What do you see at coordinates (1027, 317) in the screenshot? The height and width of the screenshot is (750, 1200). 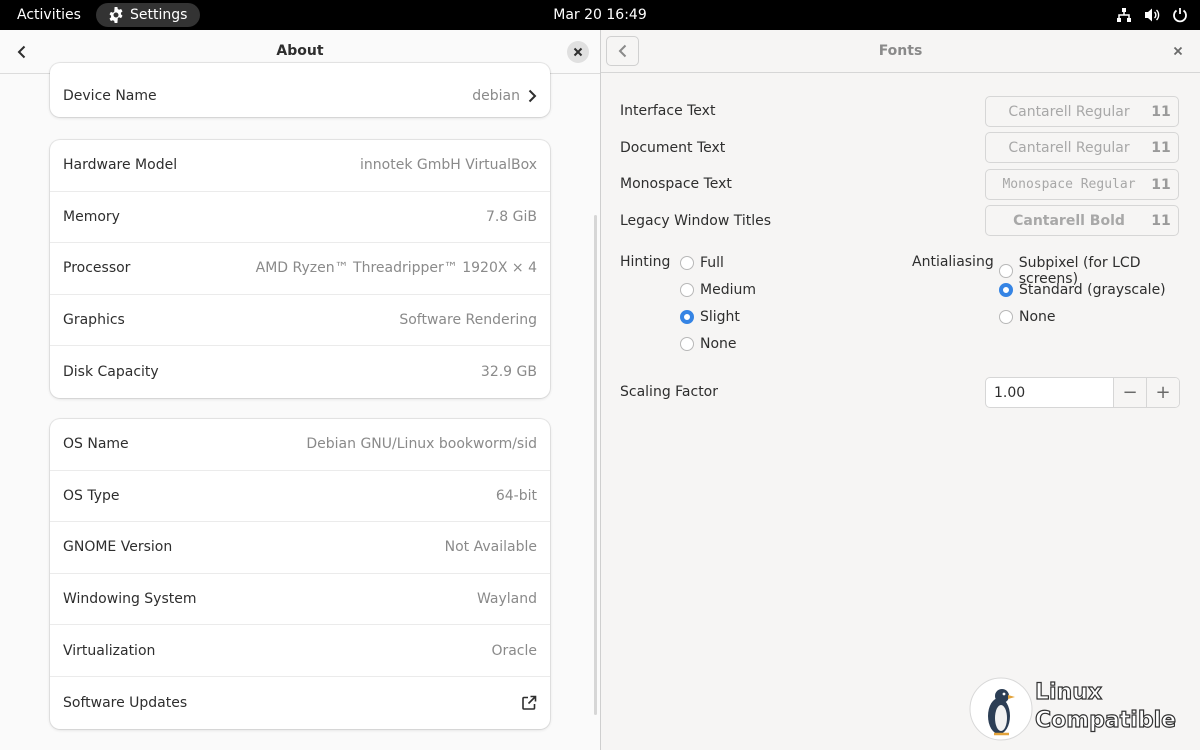 I see `antialiasing-none-radio: None` at bounding box center [1027, 317].